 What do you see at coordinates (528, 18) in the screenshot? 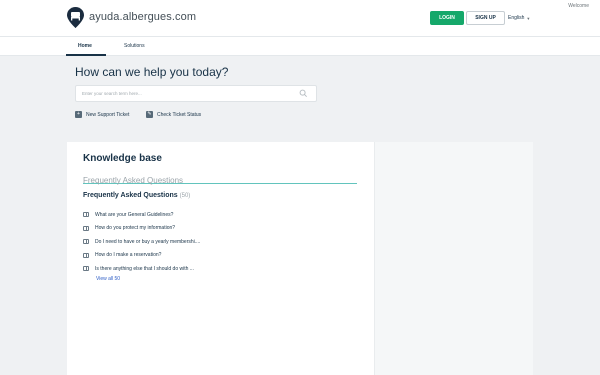
I see `chevron-down-icon: ▼` at bounding box center [528, 18].